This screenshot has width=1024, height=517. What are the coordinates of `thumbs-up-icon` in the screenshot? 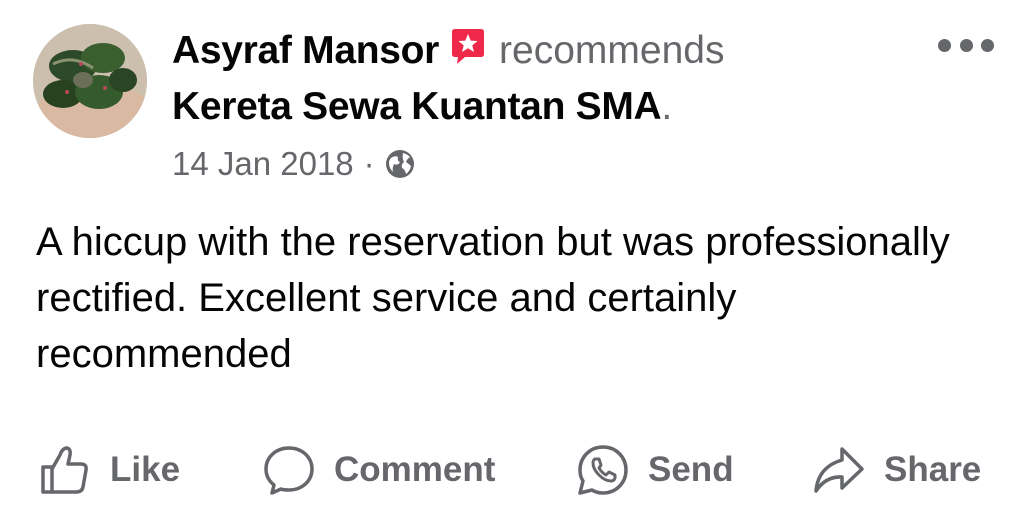 It's located at (64, 470).